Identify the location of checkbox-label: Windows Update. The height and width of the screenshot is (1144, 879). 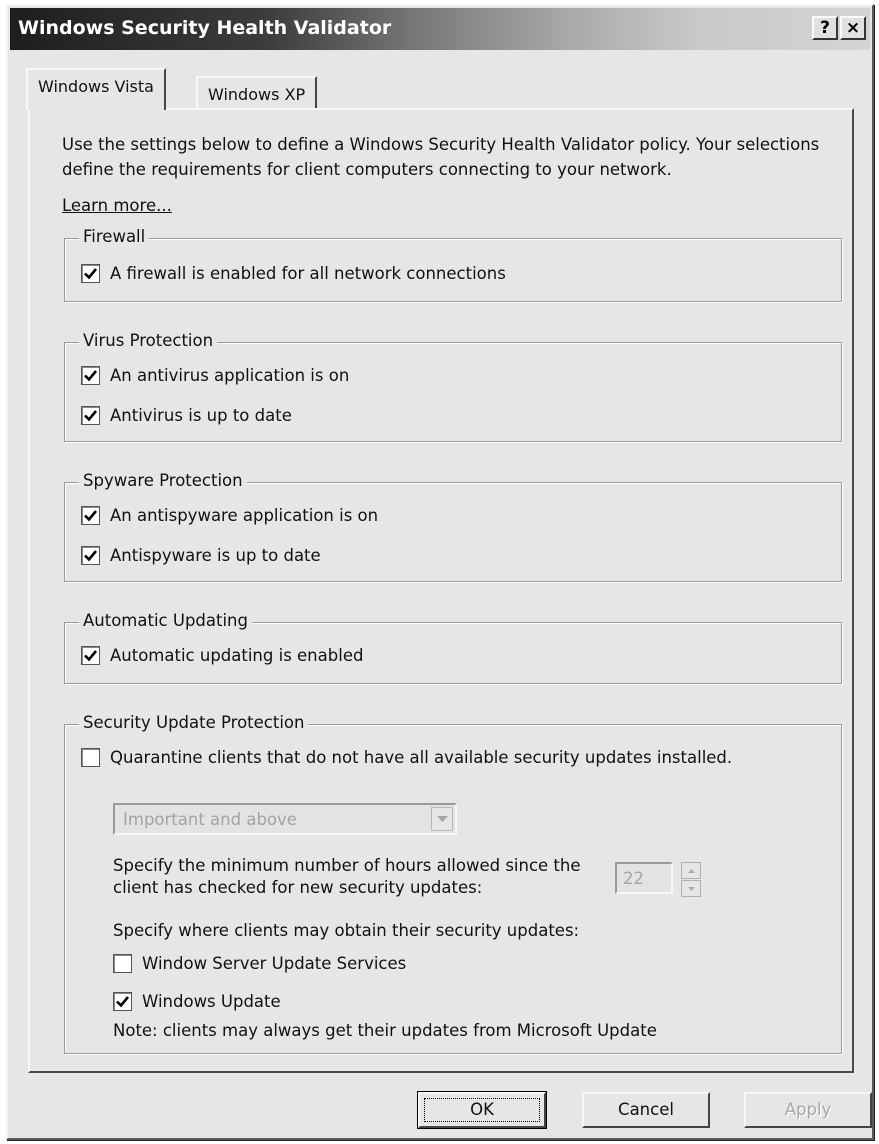
(211, 1001).